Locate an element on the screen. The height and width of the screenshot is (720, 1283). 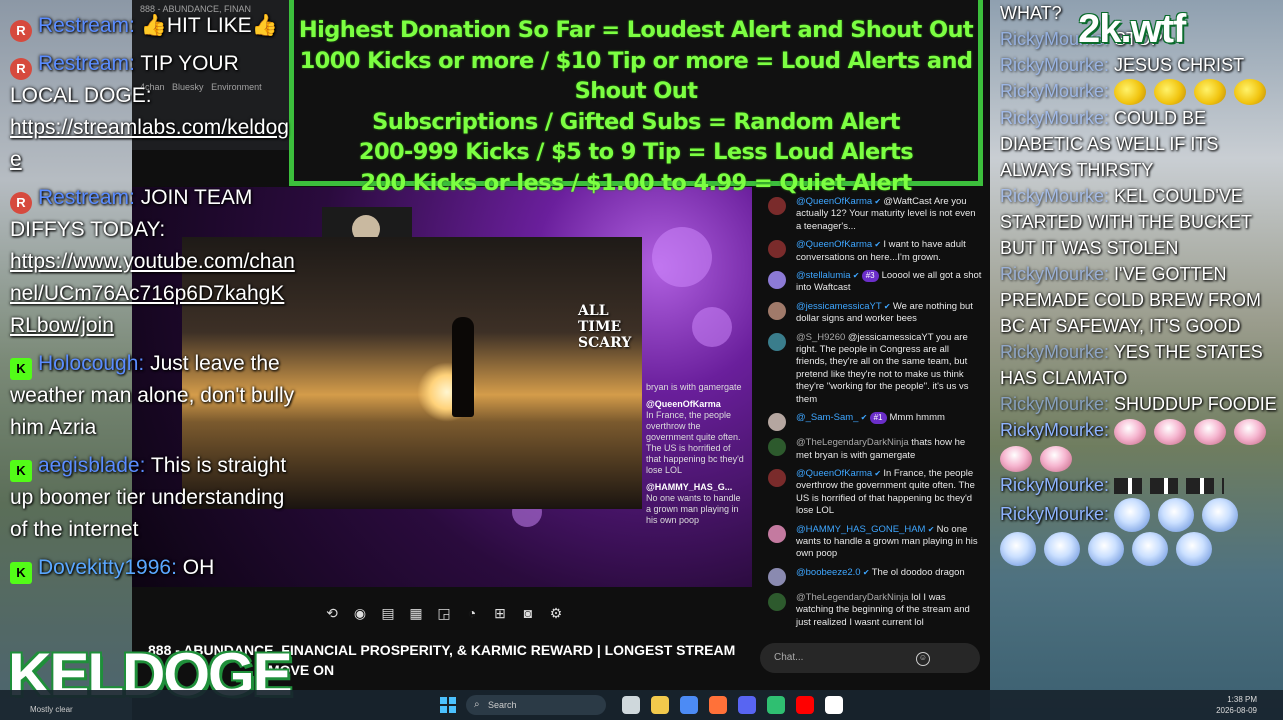
live-chat-body: @_Sam-Sam_ ✔ #1 Mmm hmmm is located at coordinates (870, 421).